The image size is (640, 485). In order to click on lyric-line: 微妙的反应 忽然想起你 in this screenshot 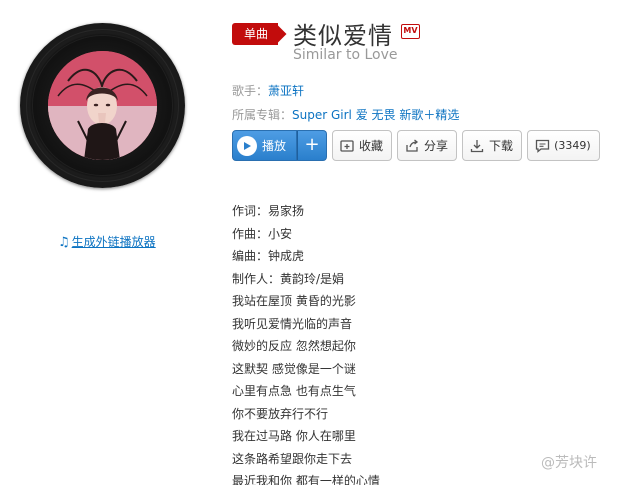, I will do `click(294, 346)`.